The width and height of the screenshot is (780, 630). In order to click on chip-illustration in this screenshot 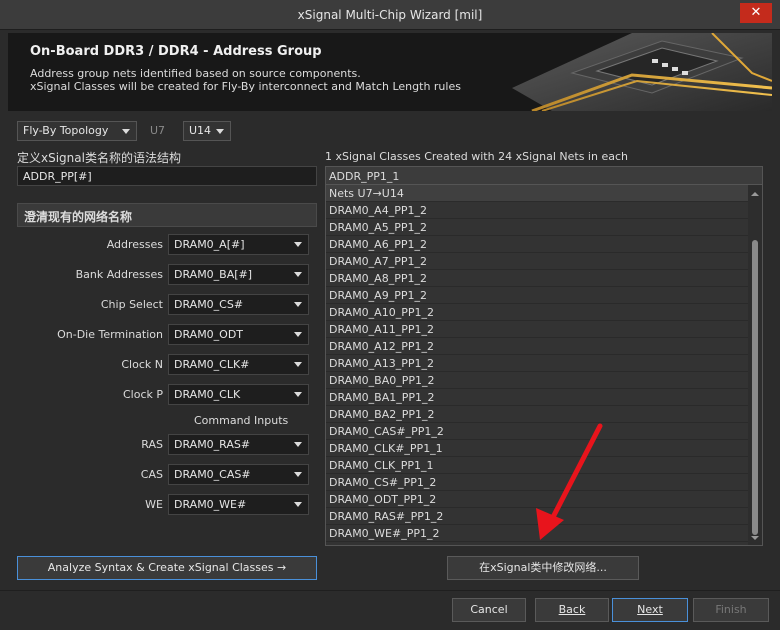, I will do `click(642, 72)`.